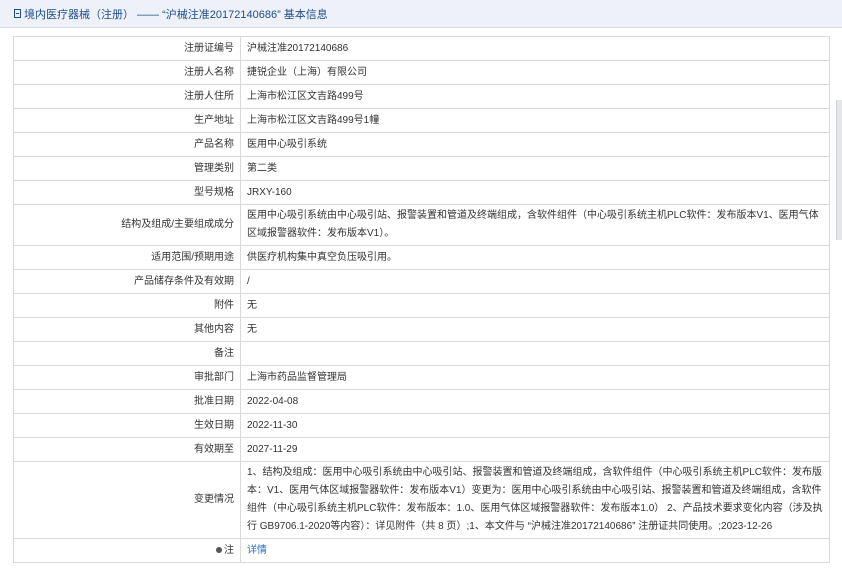 The width and height of the screenshot is (842, 584). I want to click on row-value: 沪械注准20172140686, so click(535, 48).